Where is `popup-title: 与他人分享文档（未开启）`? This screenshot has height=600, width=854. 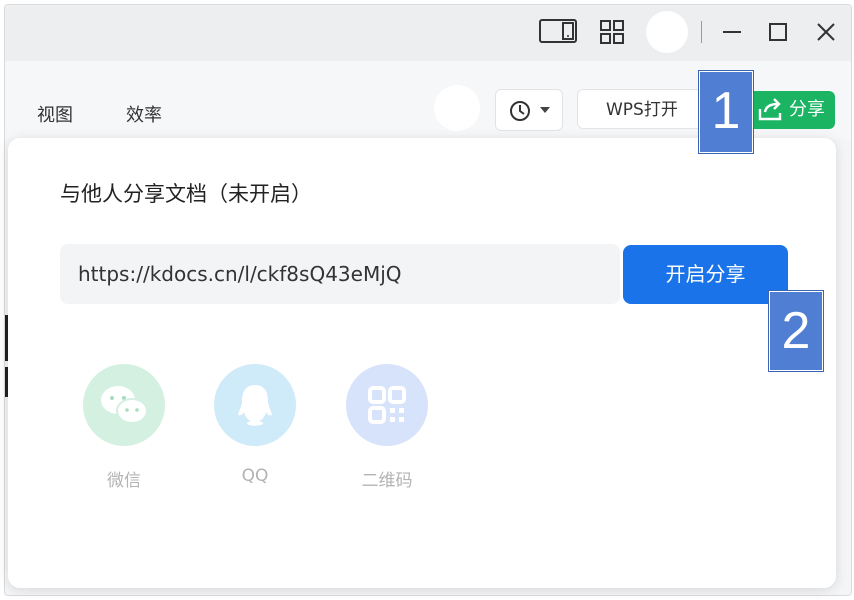
popup-title: 与他人分享文档（未开启） is located at coordinates (186, 194).